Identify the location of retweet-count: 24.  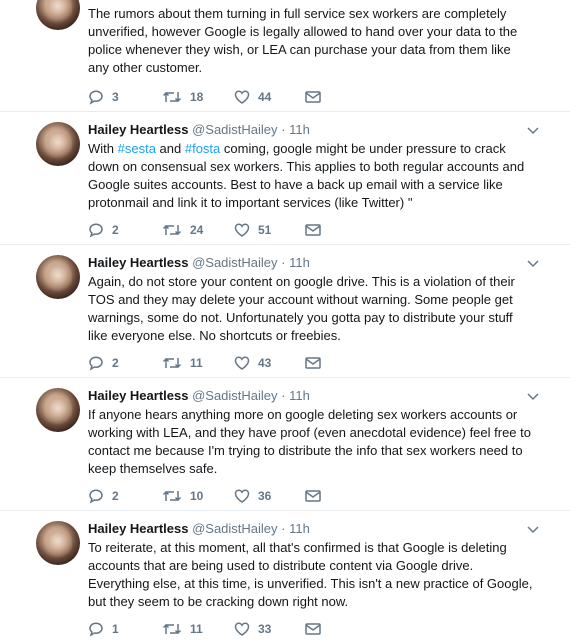
(197, 230).